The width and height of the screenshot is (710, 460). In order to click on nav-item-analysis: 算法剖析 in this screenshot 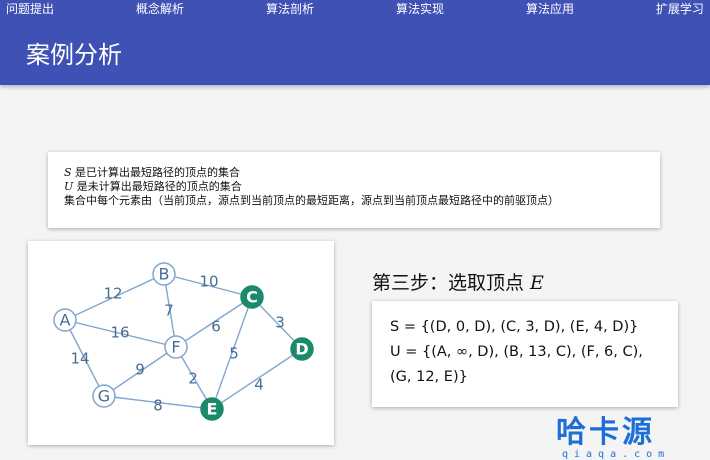, I will do `click(290, 9)`.